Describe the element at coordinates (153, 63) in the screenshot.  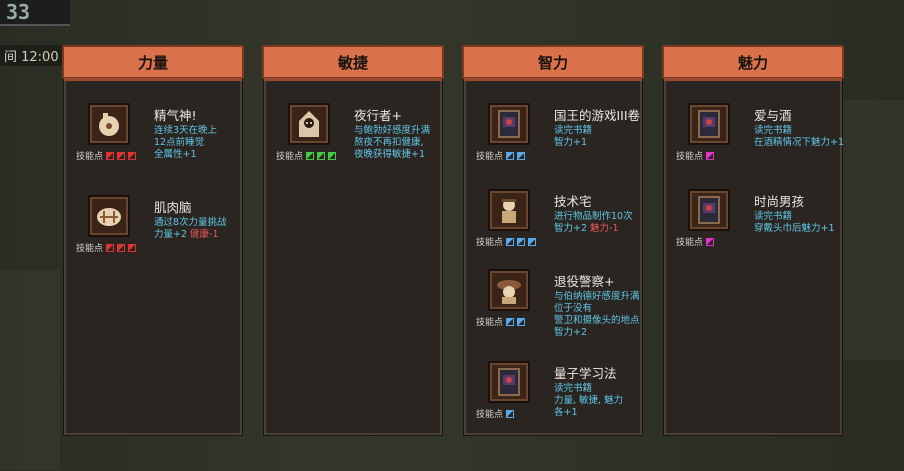
I see `panel-title: 力量` at that location.